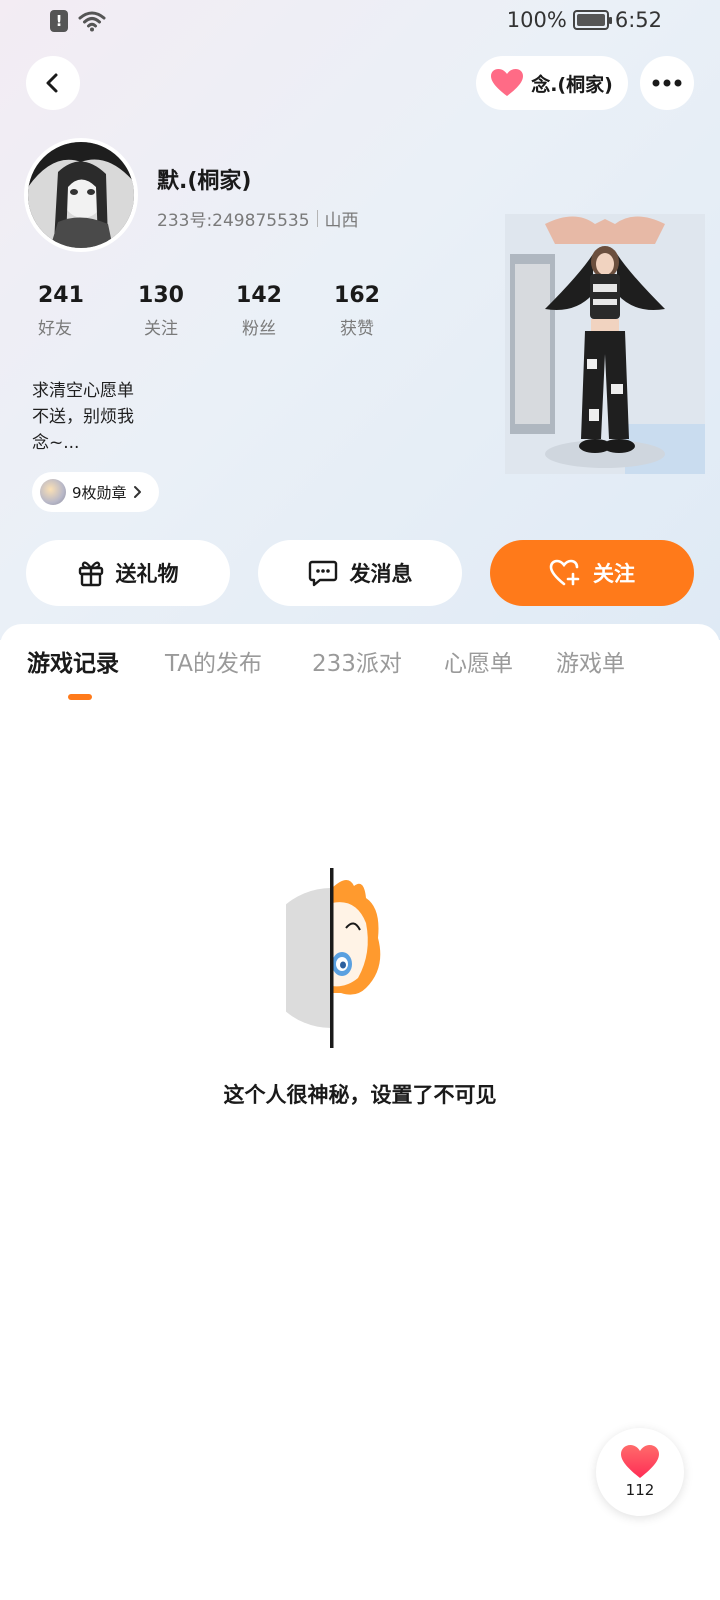 This screenshot has height=1600, width=720. I want to click on tab-wishlist: 心愿单, so click(478, 661).